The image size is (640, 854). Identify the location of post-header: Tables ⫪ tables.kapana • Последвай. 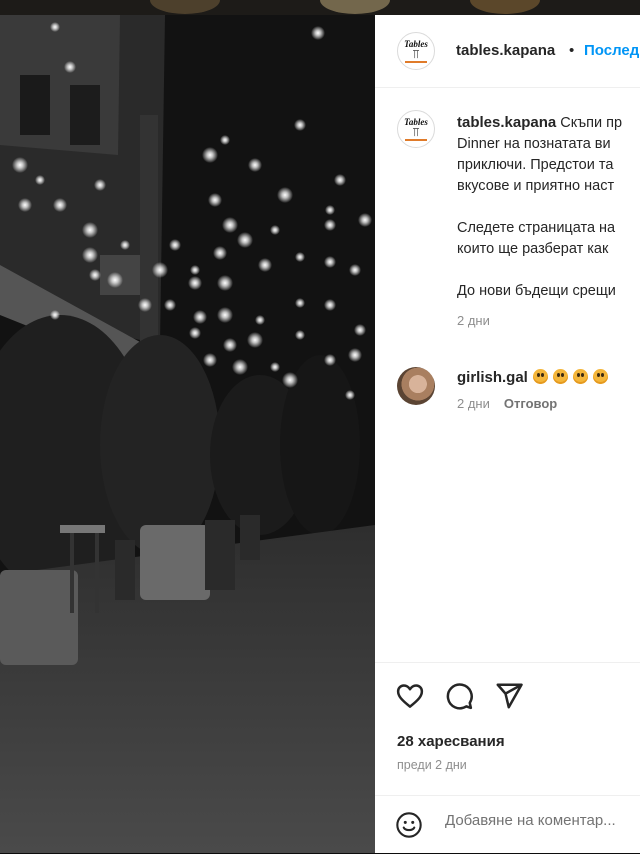
(507, 51).